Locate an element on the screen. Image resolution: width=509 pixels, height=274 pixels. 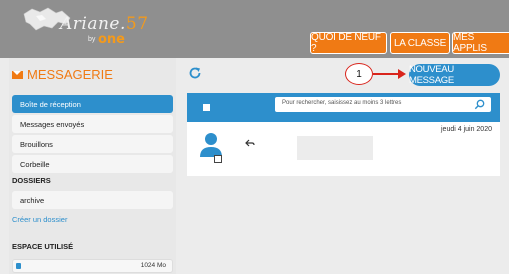
messaging-title-text: MESSAGERIE is located at coordinates (70, 74).